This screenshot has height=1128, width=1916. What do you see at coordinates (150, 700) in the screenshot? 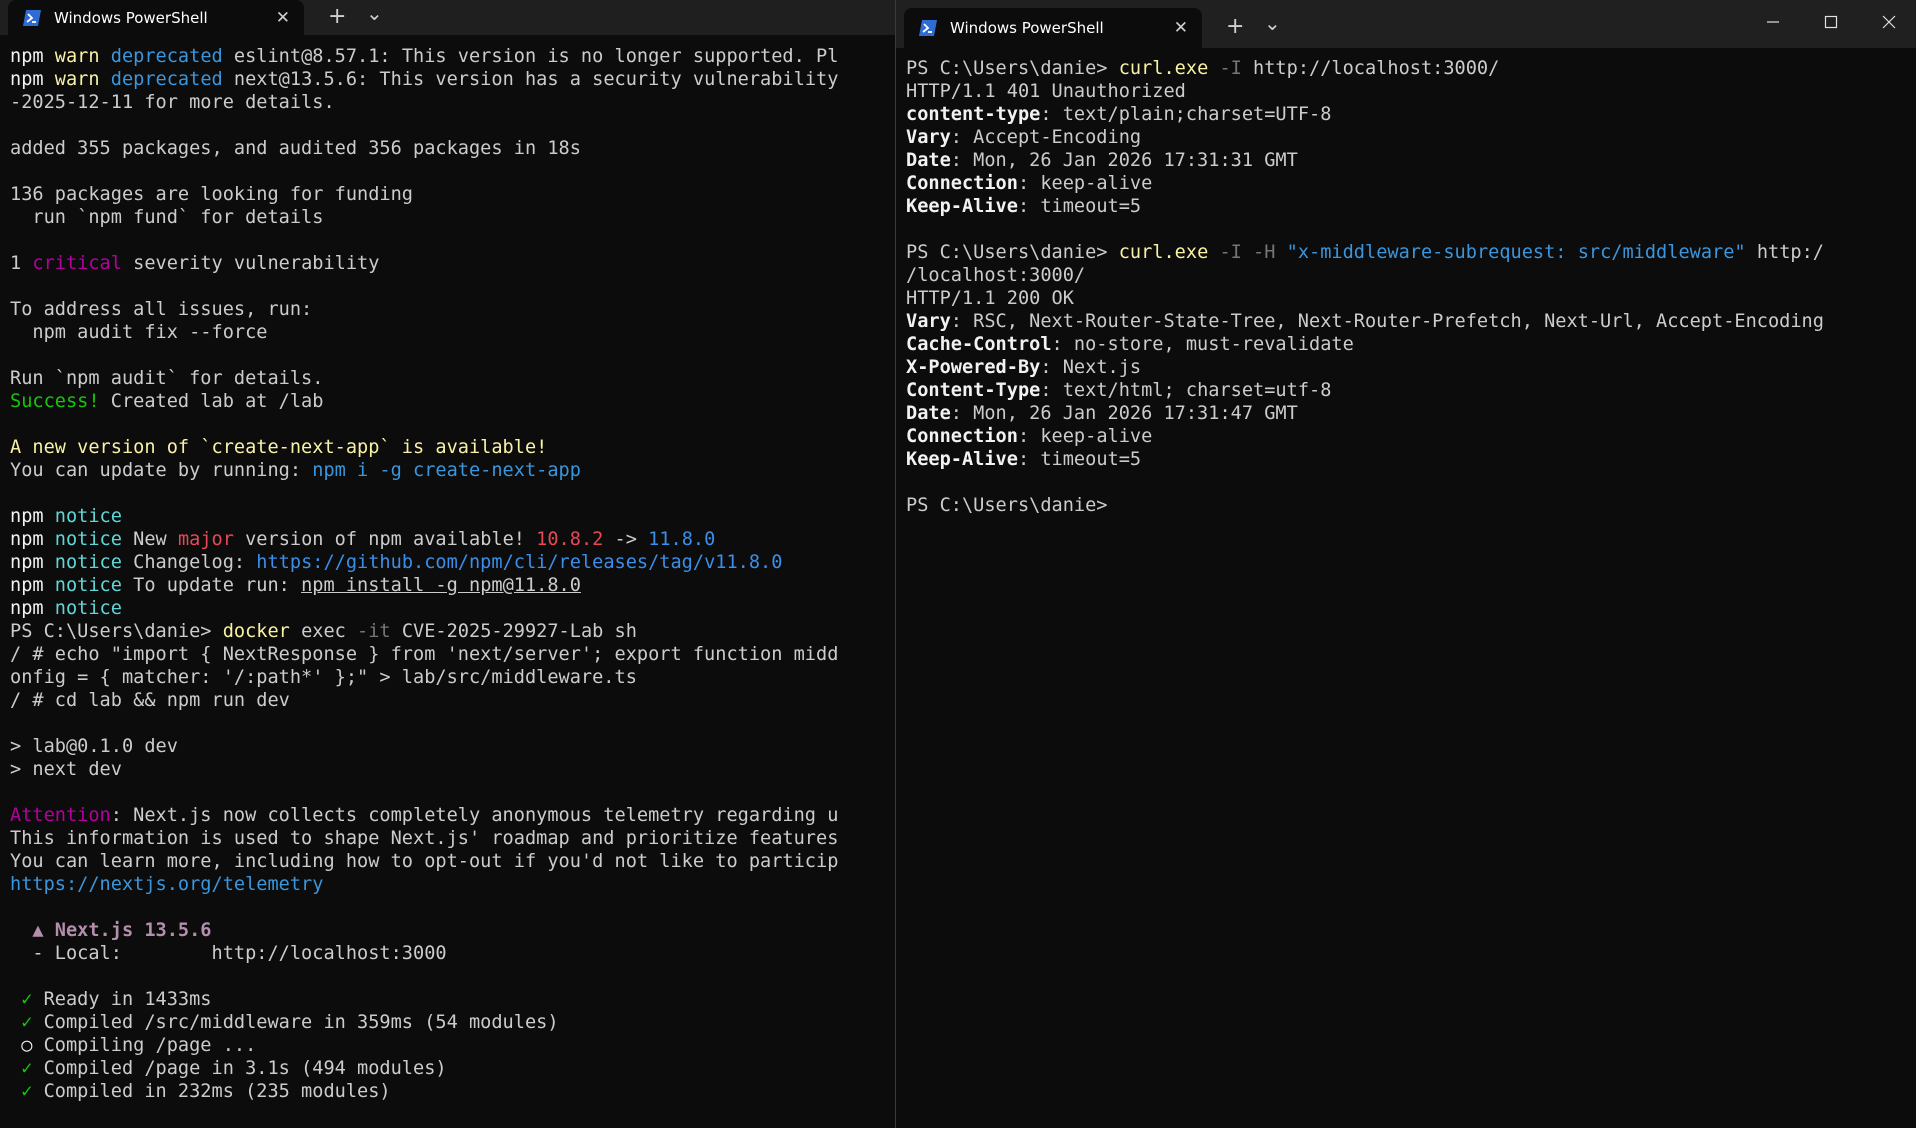
I see `terminal-text: / # cd lab && npm run dev` at bounding box center [150, 700].